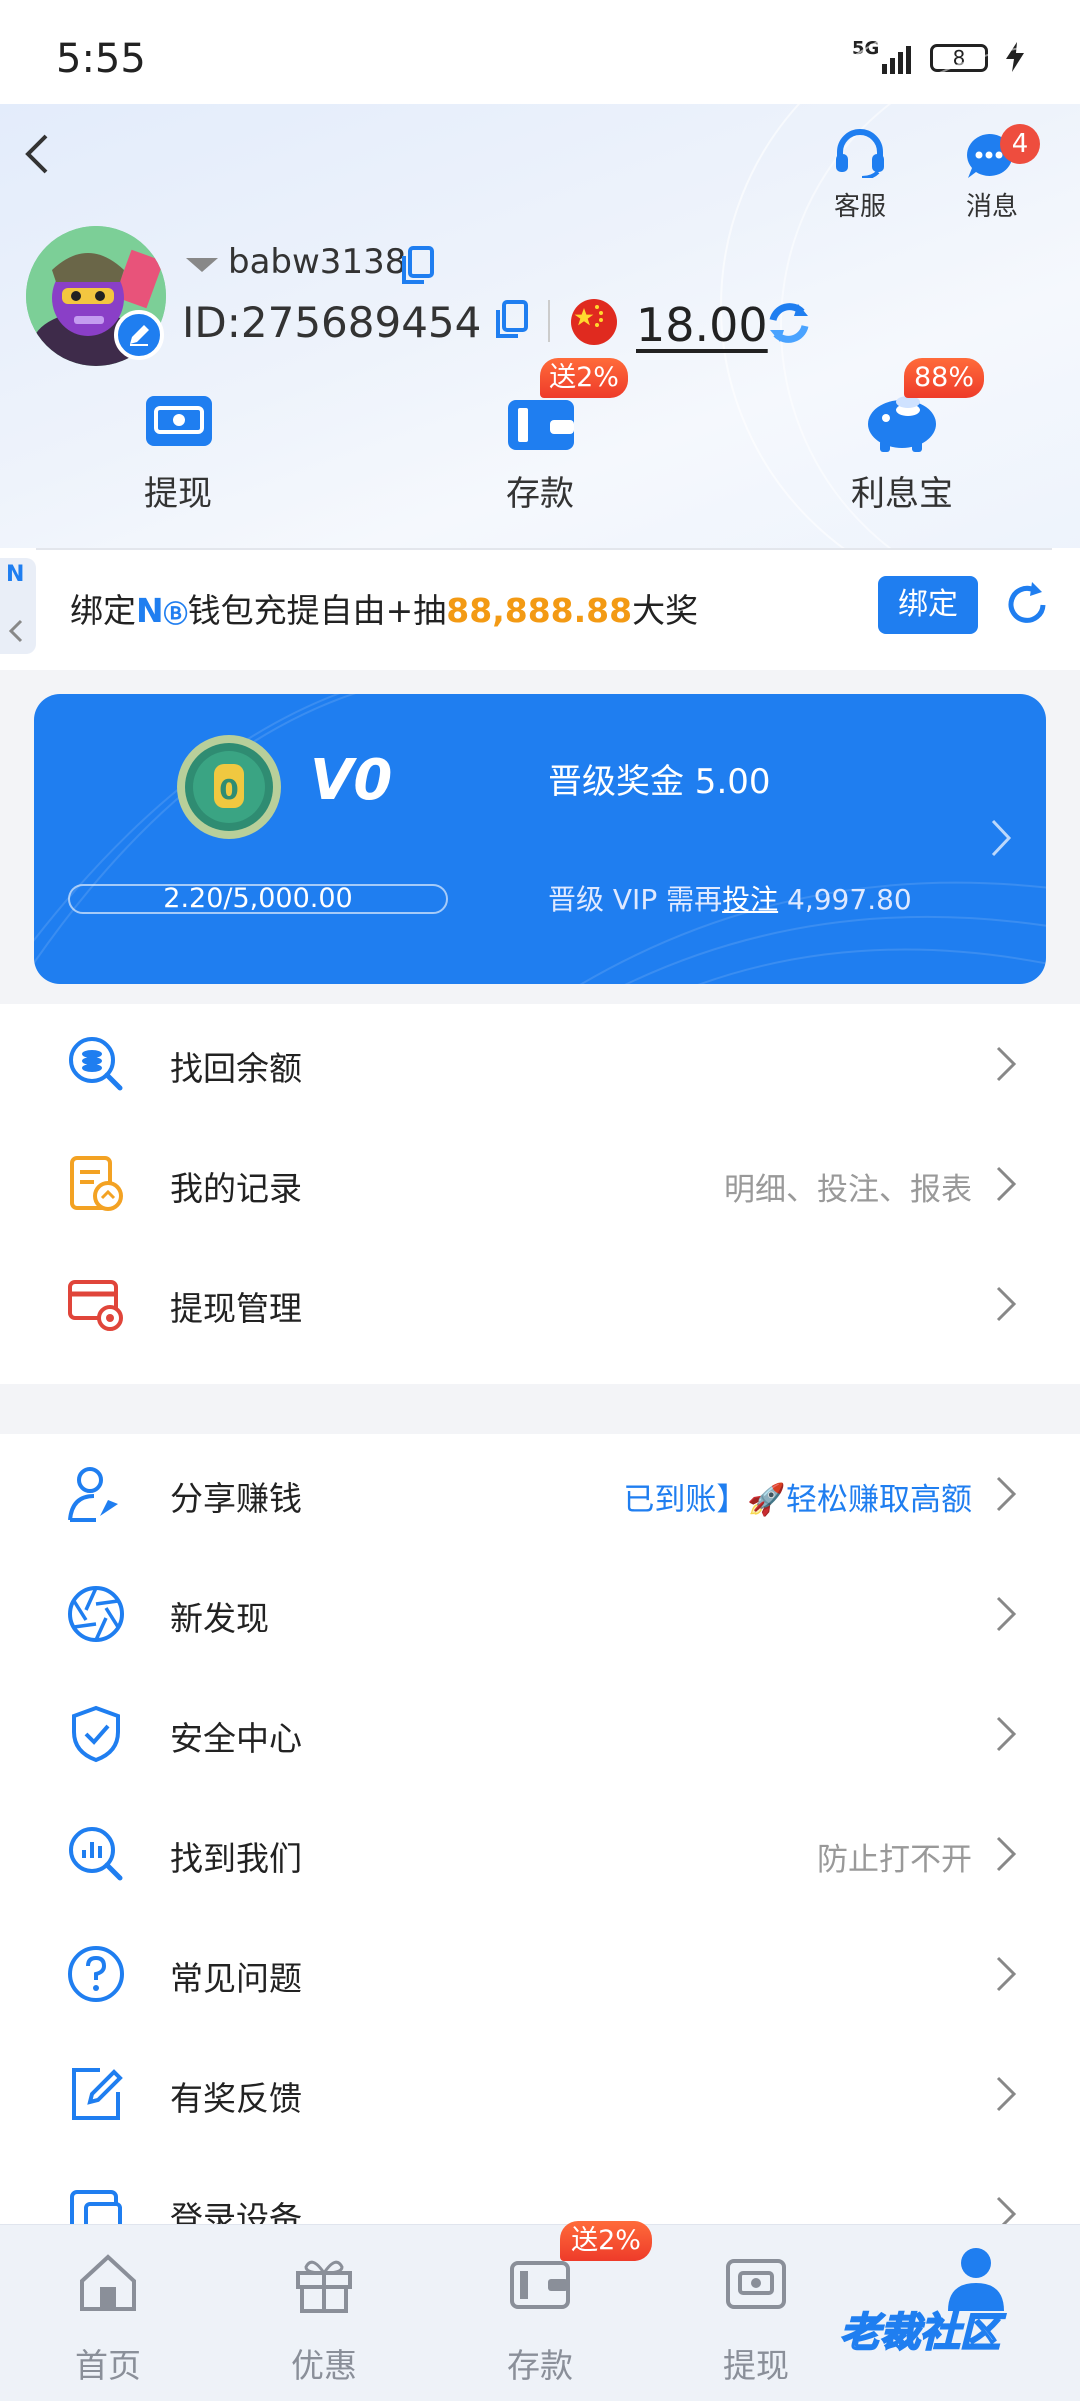 The height and width of the screenshot is (2401, 1080). I want to click on balance-amount: 18.00, so click(702, 325).